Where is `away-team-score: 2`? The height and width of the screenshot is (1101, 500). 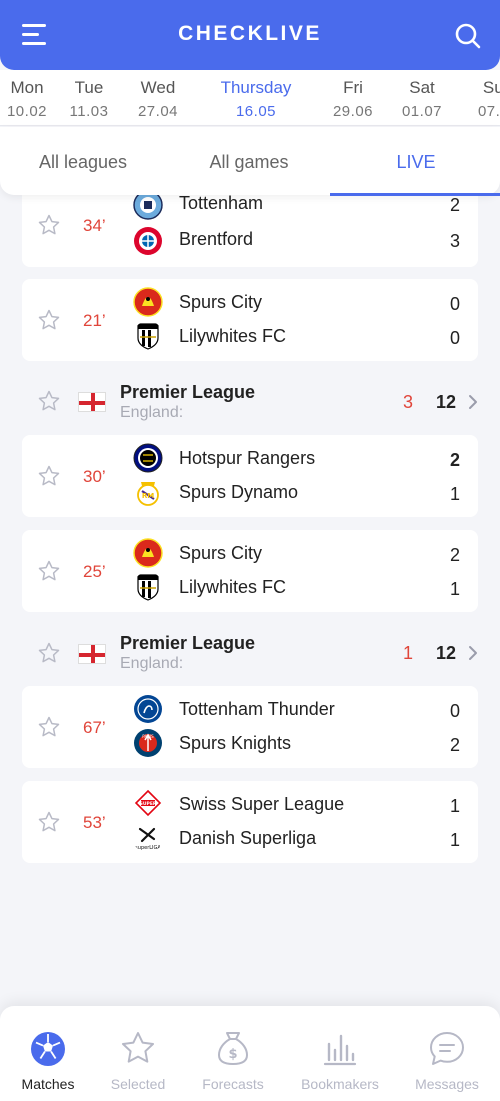 away-team-score: 2 is located at coordinates (454, 745).